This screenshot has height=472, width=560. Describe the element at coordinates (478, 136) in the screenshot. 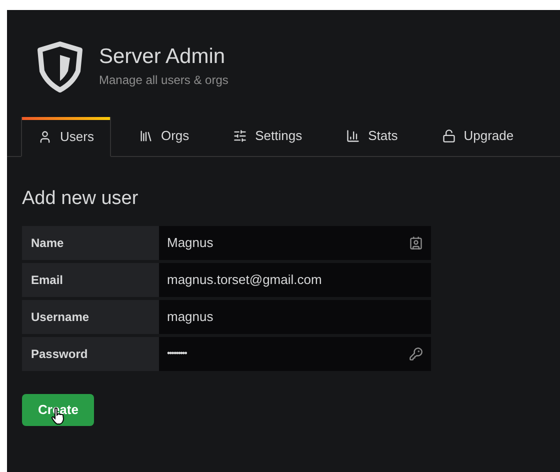

I see `tab: Upgrade` at that location.